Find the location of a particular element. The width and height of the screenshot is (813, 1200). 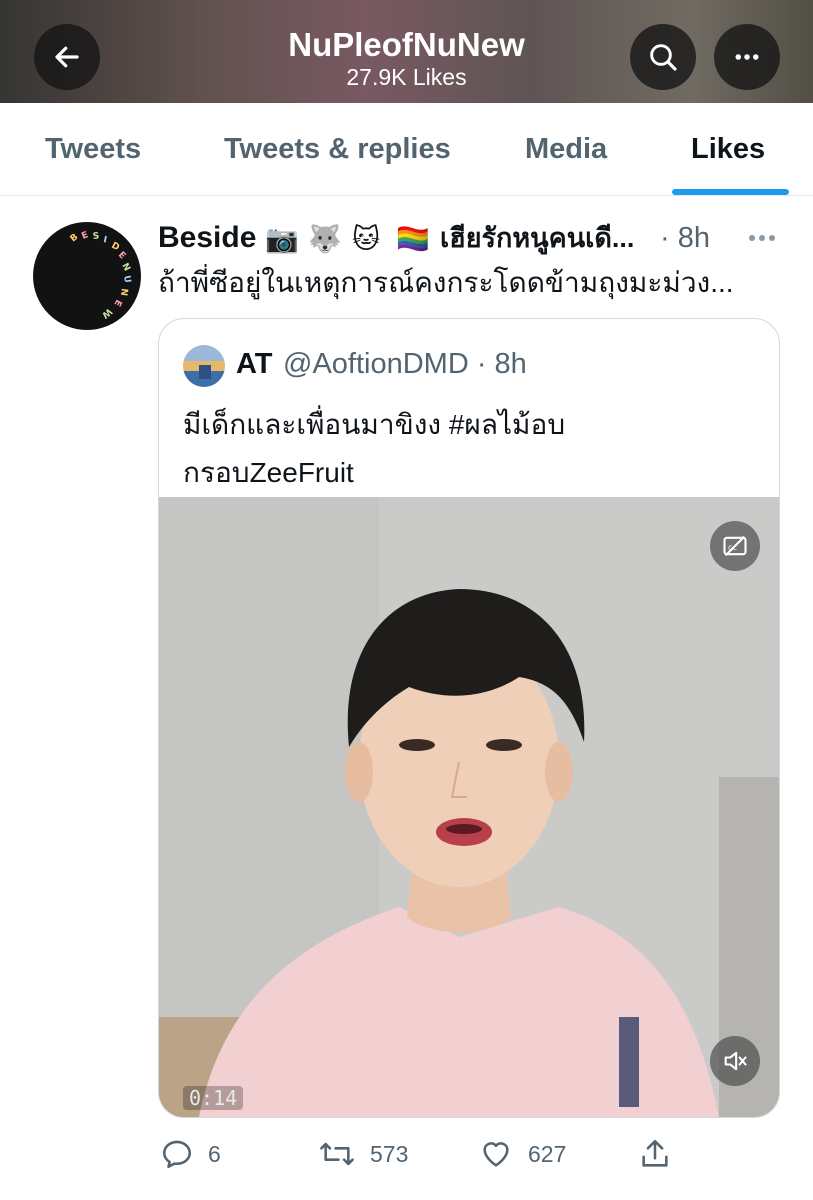

more-button is located at coordinates (747, 57).